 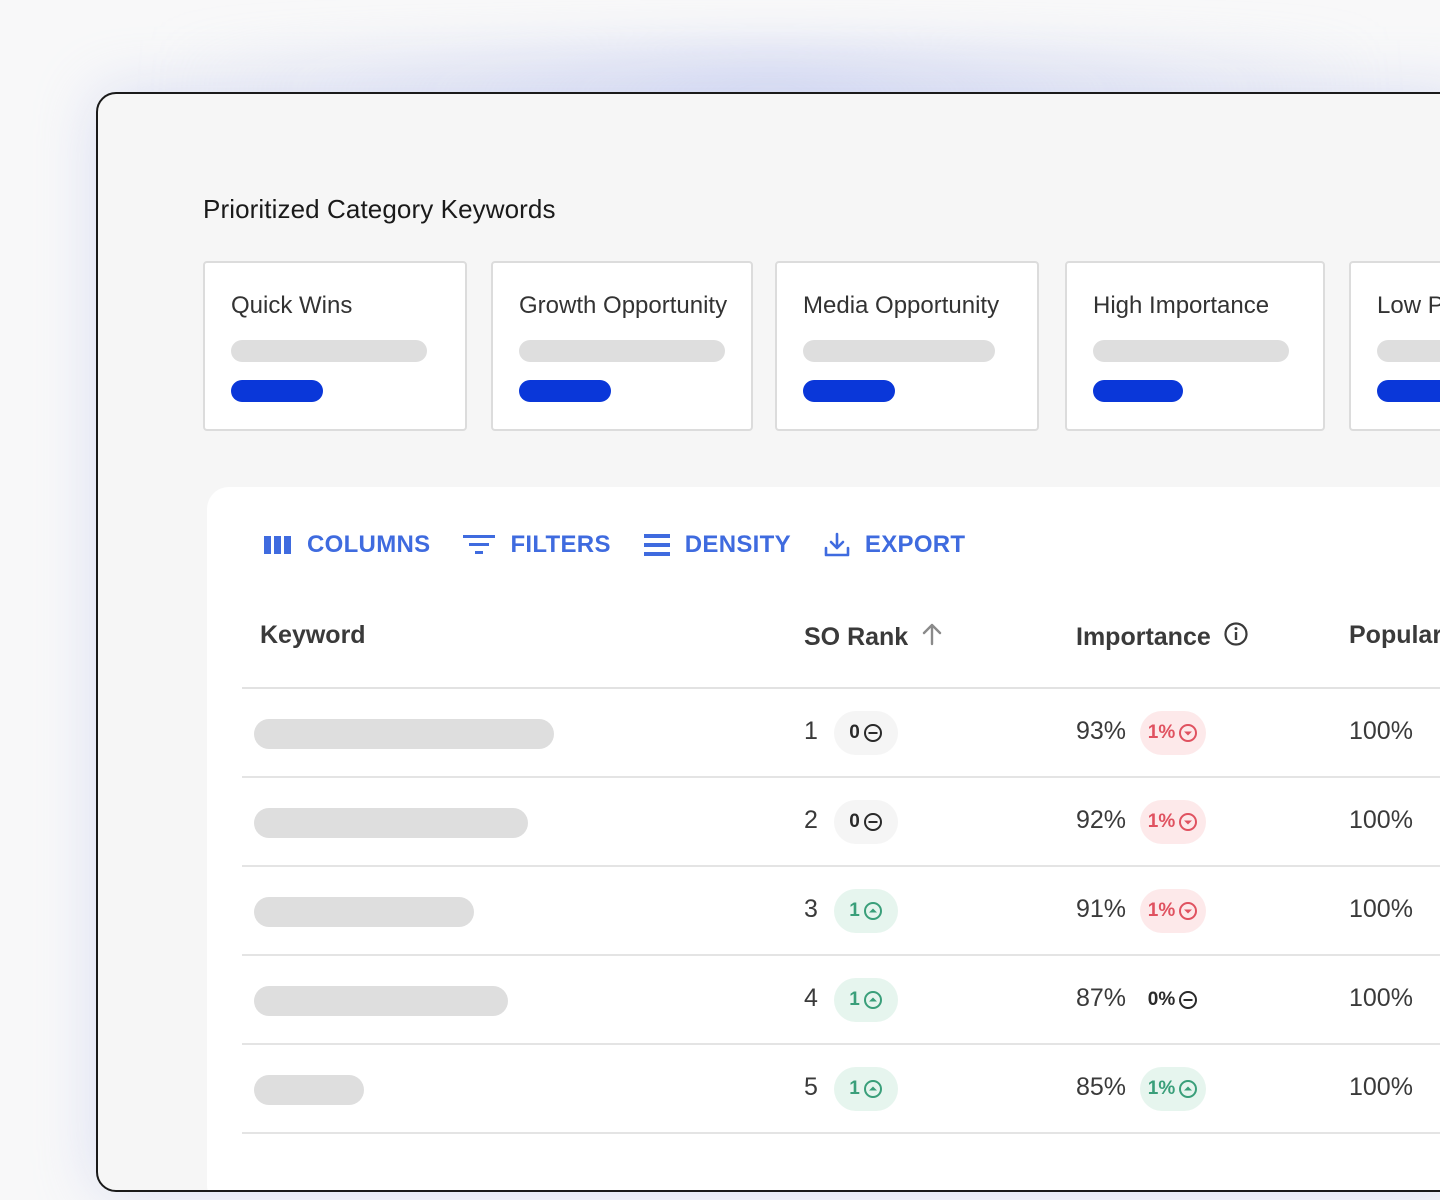 I want to click on so-rank-value: 3, so click(x=811, y=909).